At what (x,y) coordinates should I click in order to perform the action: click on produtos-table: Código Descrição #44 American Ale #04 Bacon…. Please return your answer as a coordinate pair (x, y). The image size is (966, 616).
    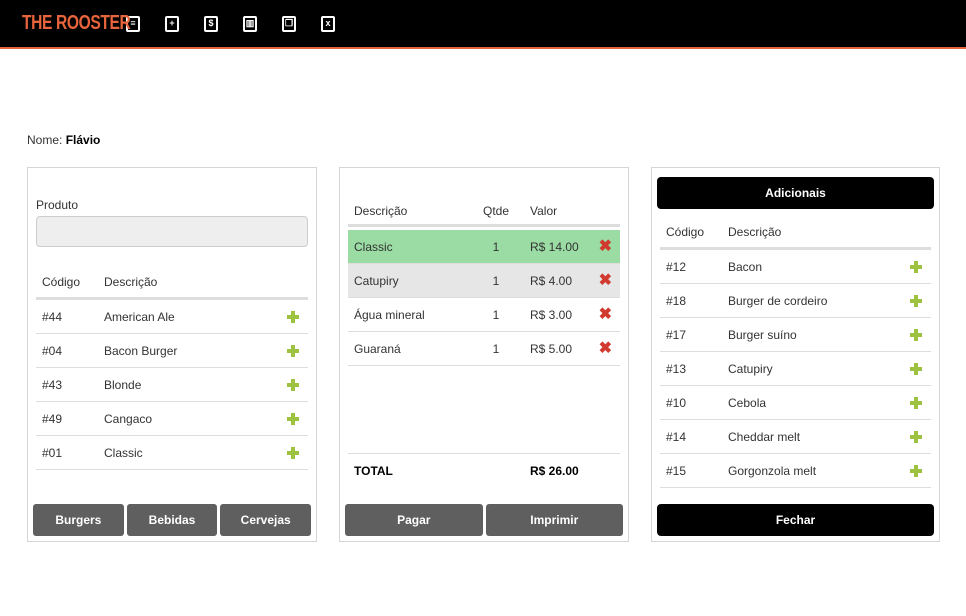
    Looking at the image, I should click on (172, 368).